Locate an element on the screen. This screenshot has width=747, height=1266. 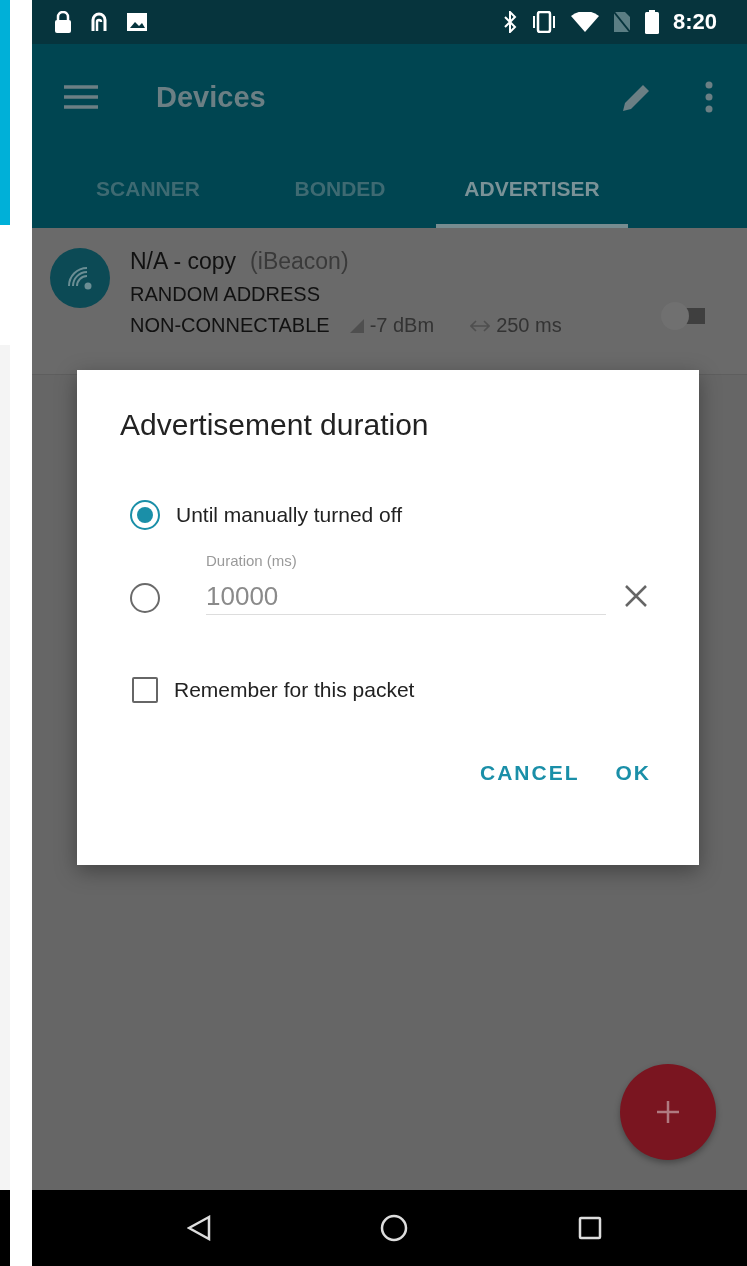
wifi-icon is located at coordinates (584, 22).